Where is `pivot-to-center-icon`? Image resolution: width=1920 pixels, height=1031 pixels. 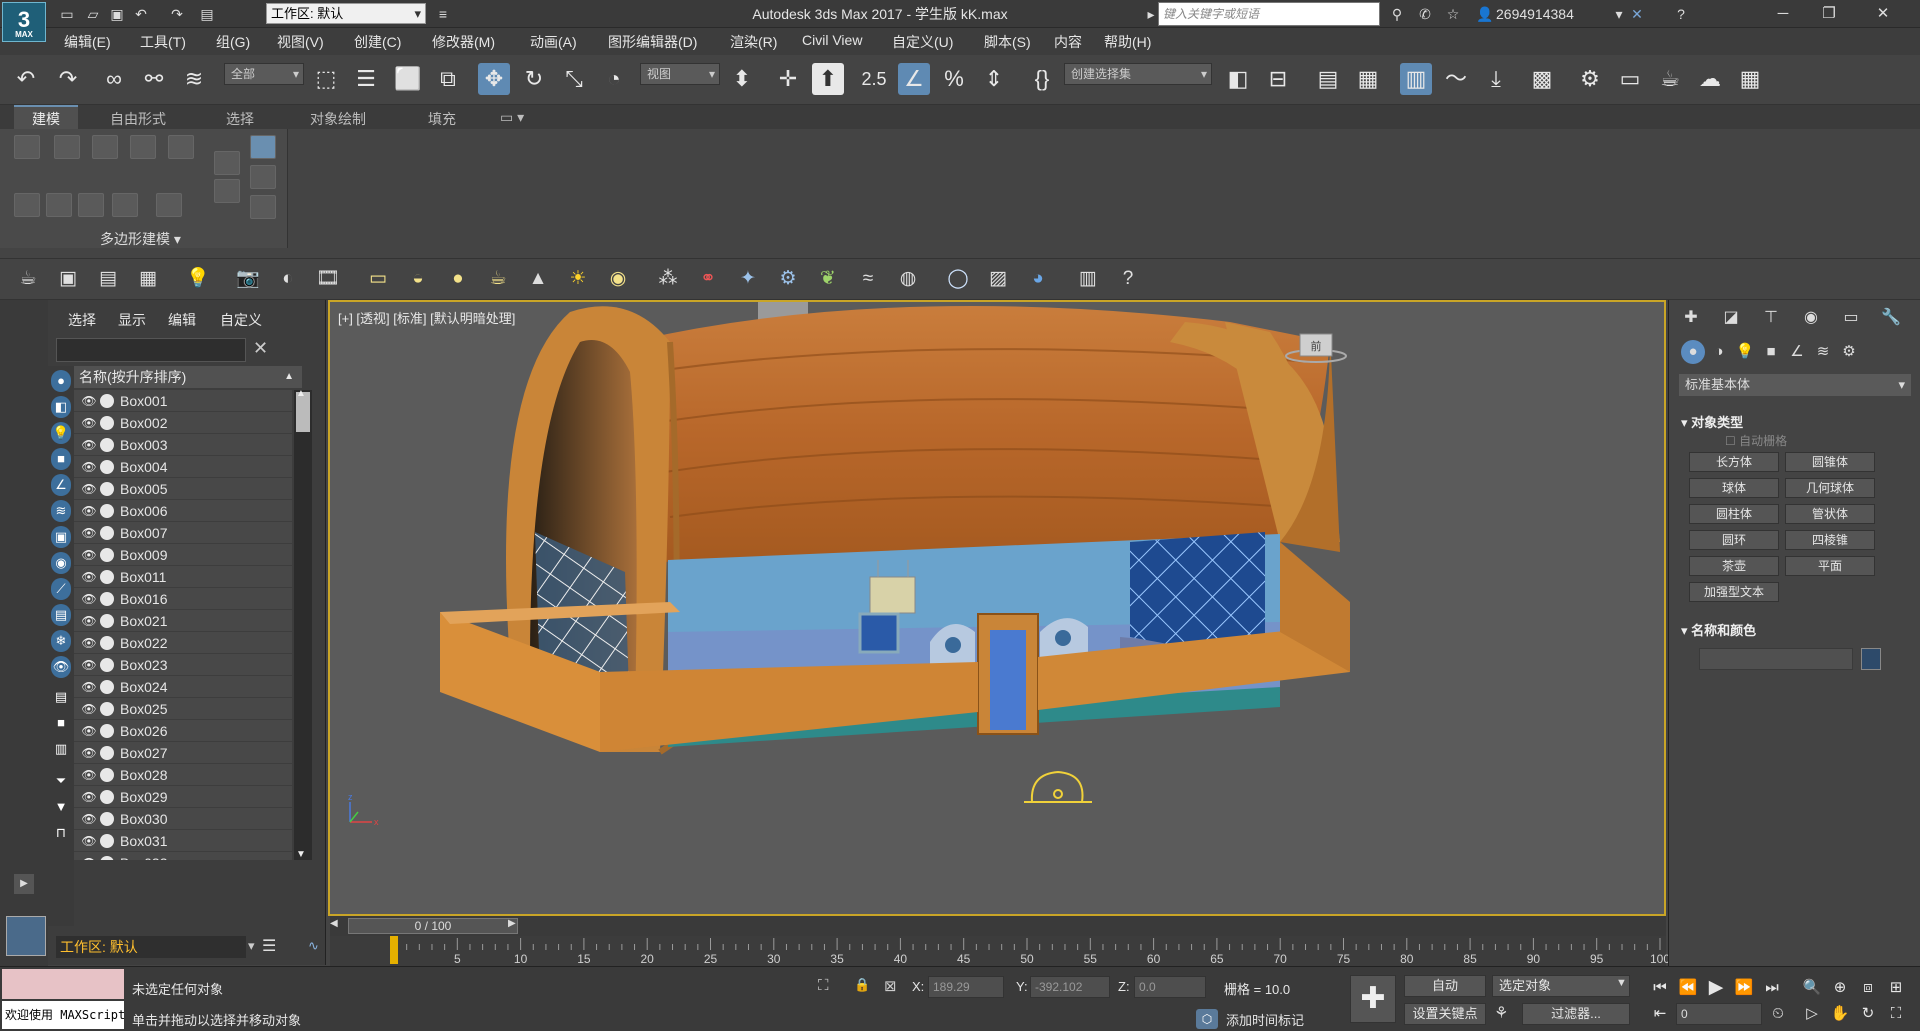
pivot-to-center-icon is located at coordinates (263, 207).